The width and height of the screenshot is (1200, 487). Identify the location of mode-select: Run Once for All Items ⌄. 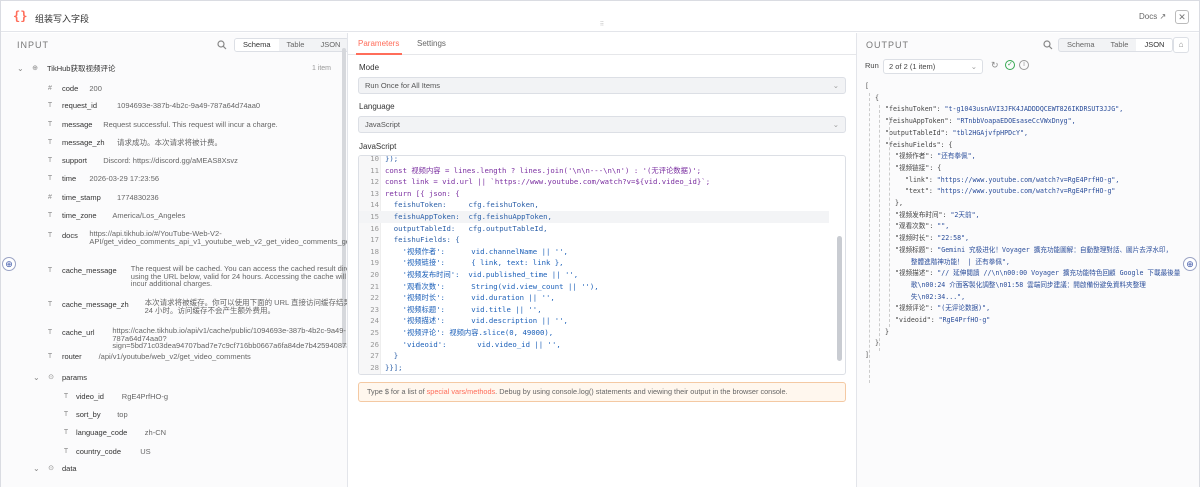
(602, 85).